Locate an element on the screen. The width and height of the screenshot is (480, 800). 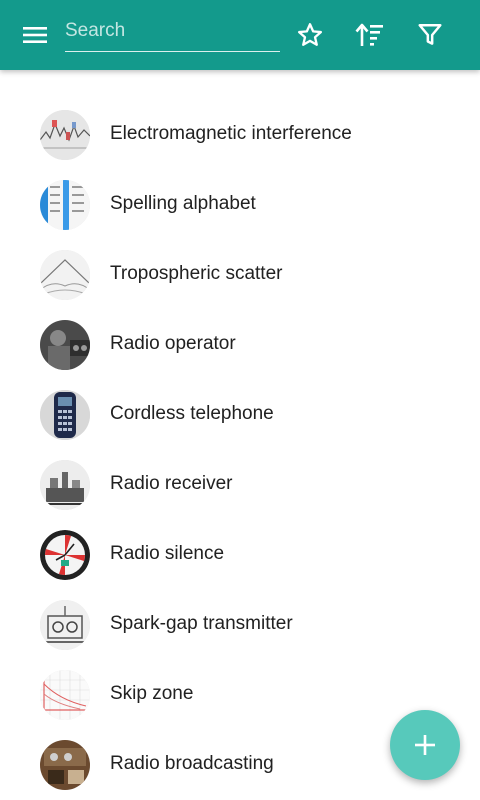
top-app-bar is located at coordinates (240, 35).